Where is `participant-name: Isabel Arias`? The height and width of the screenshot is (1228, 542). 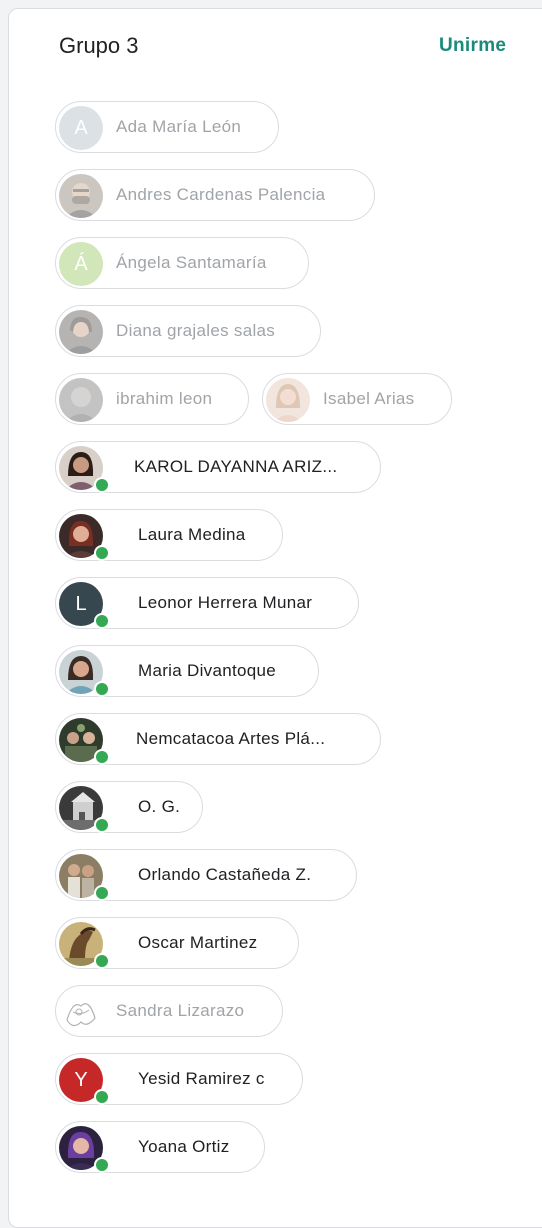
participant-name: Isabel Arias is located at coordinates (369, 398).